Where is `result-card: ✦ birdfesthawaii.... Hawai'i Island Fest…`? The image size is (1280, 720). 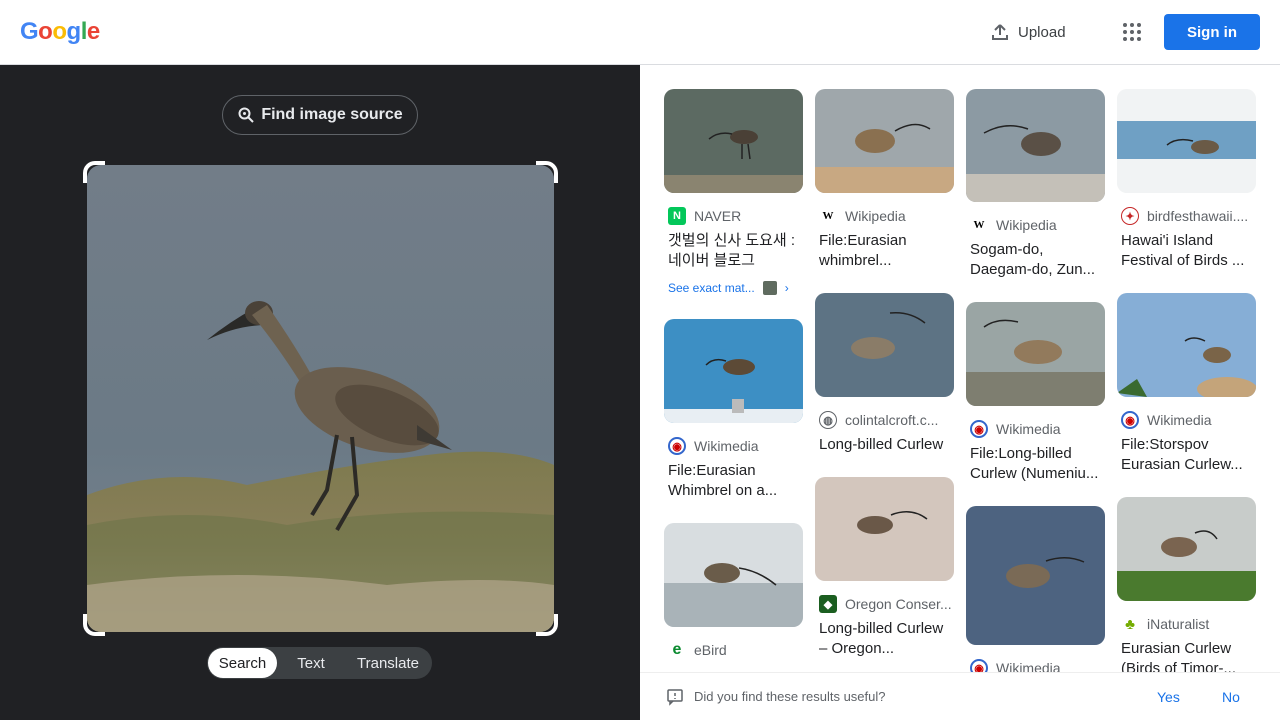 result-card: ✦ birdfesthawaii.... Hawai'i Island Fest… is located at coordinates (1186, 180).